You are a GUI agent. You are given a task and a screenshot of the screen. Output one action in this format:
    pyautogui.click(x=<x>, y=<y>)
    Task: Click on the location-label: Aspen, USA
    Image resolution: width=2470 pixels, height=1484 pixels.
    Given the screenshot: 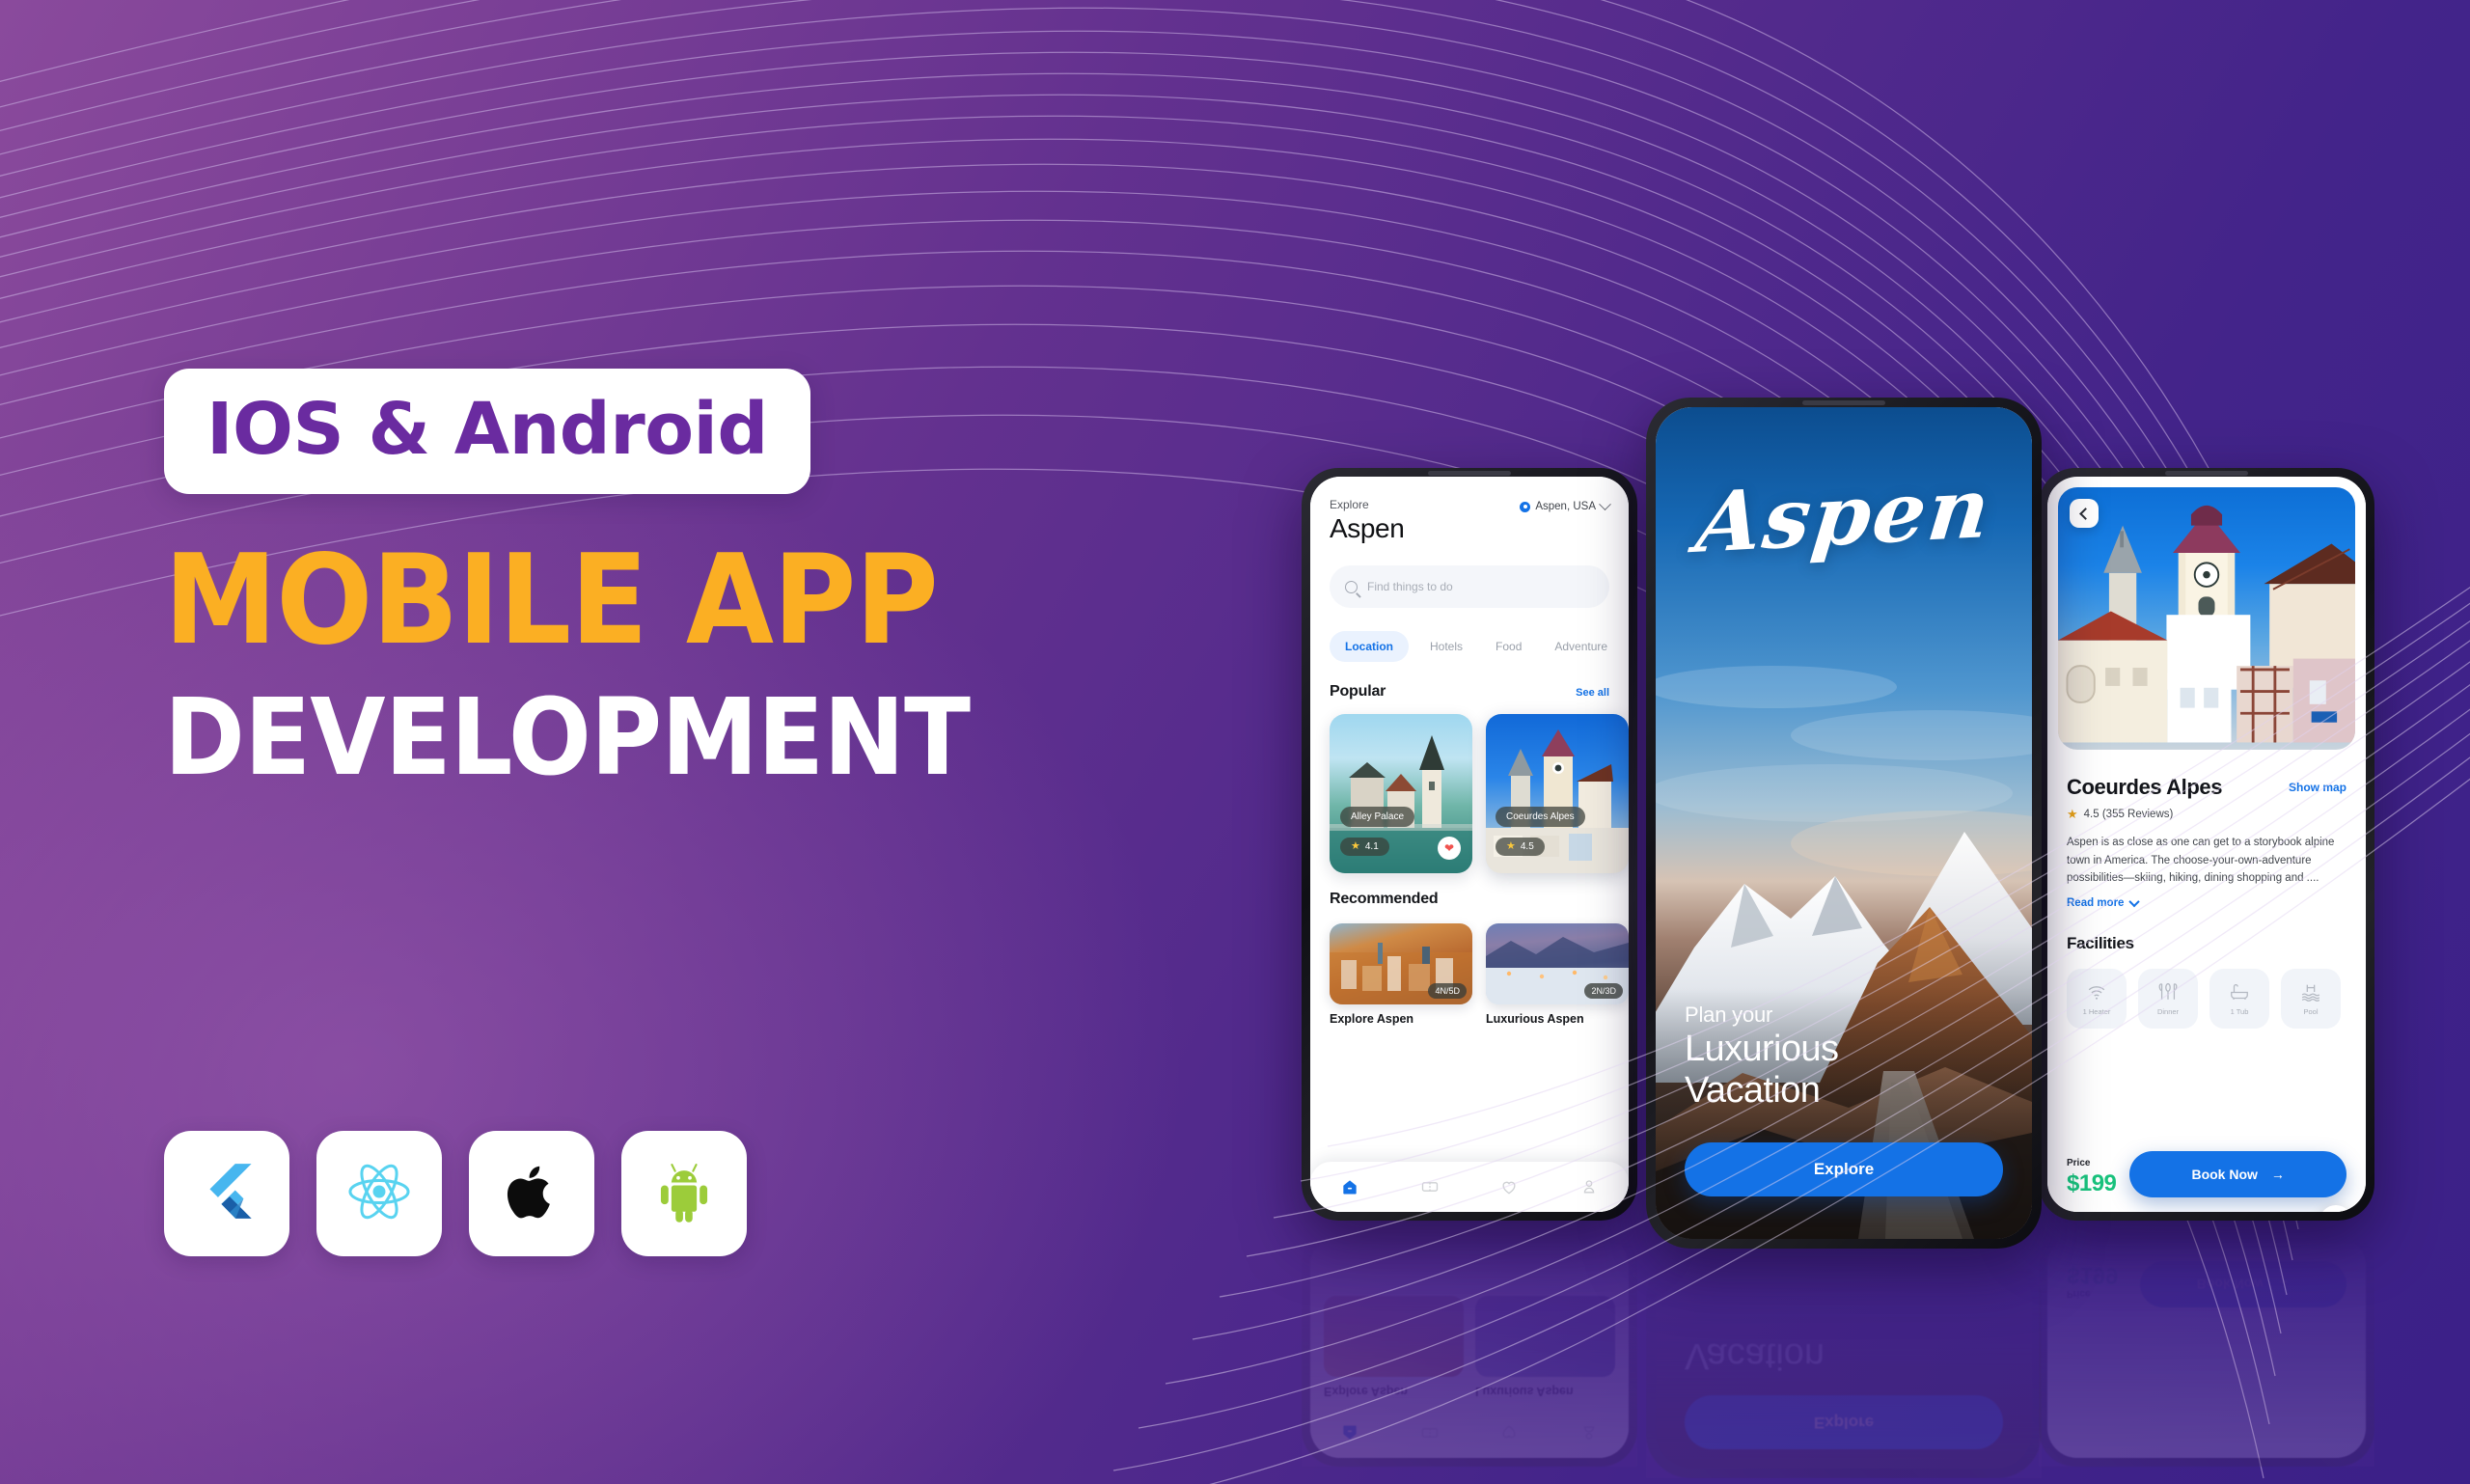 What is the action you would take?
    pyautogui.click(x=1565, y=506)
    